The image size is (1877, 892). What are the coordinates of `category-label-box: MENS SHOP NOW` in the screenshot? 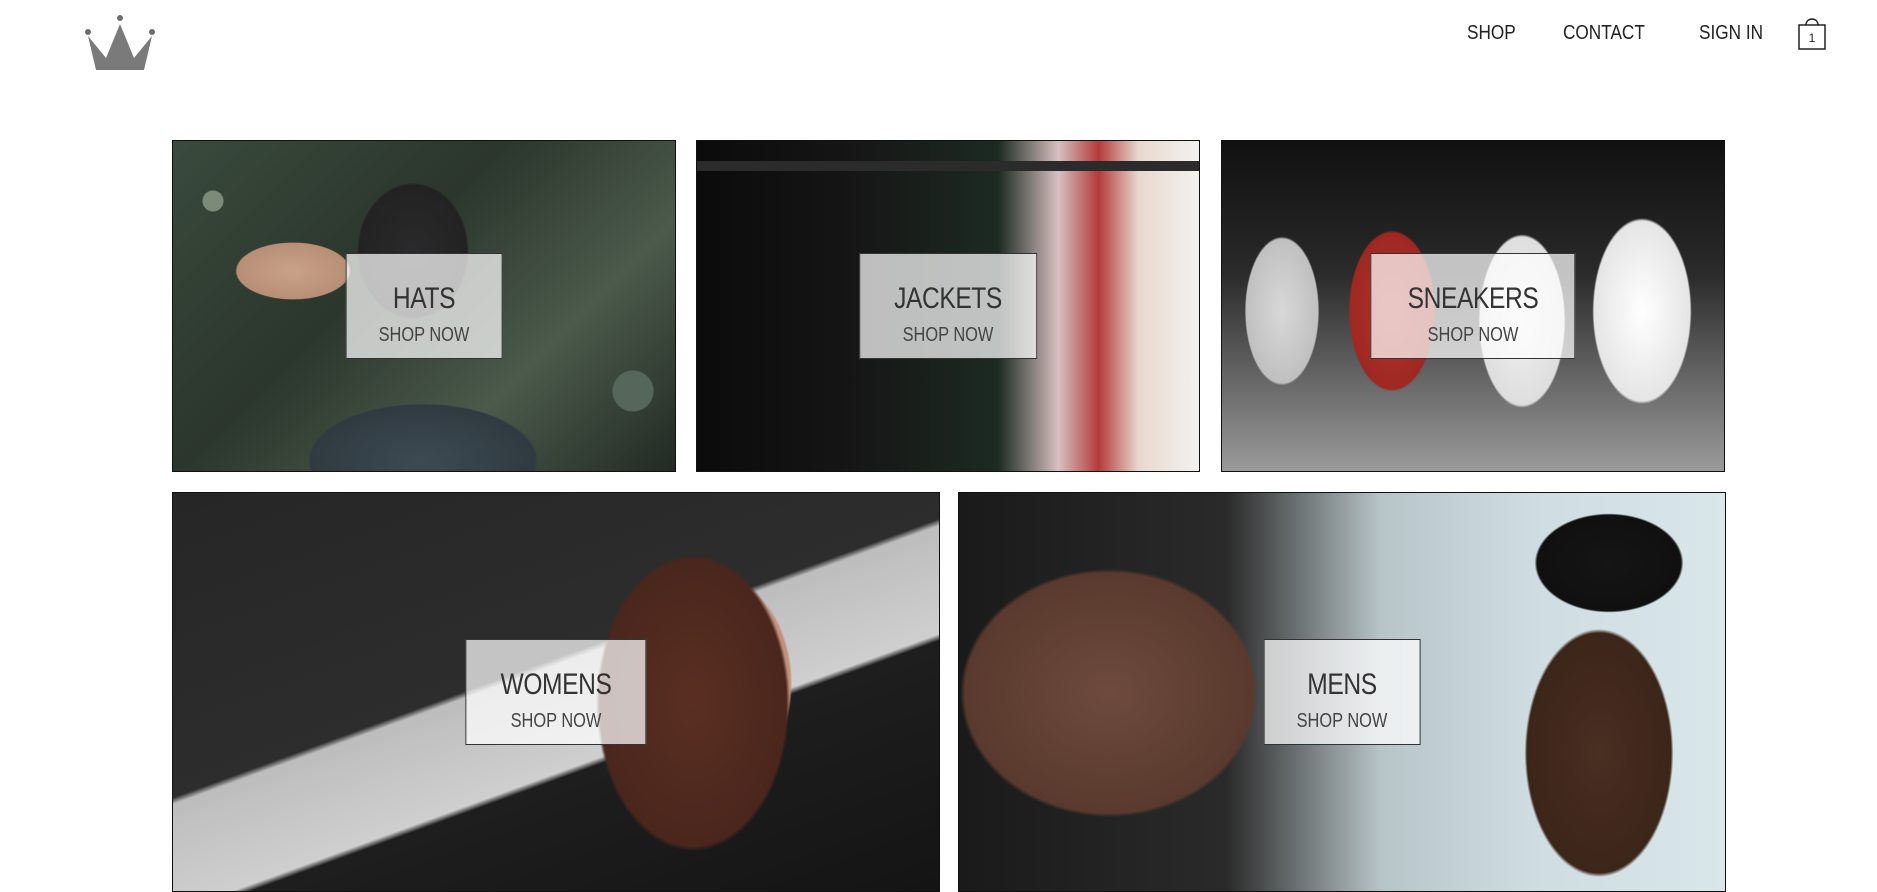 It's located at (1342, 692).